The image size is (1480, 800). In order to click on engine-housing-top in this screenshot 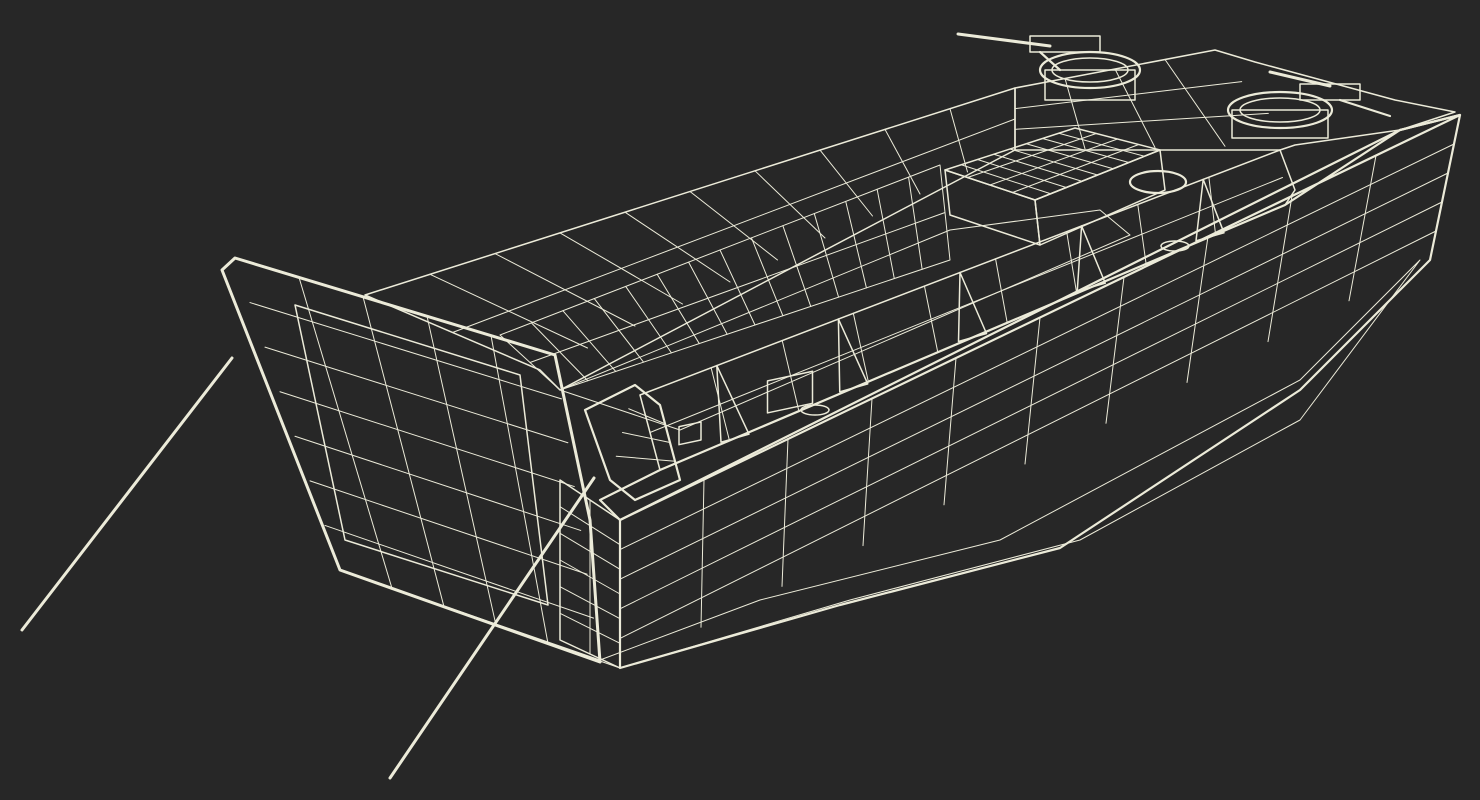, I will do `click(1052, 164)`.